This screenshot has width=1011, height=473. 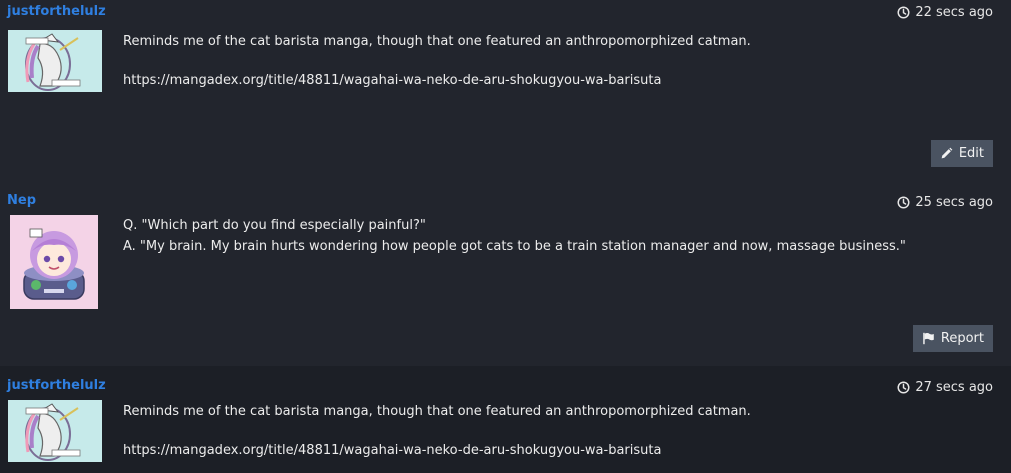 What do you see at coordinates (21, 200) in the screenshot?
I see `author-link: Nep` at bounding box center [21, 200].